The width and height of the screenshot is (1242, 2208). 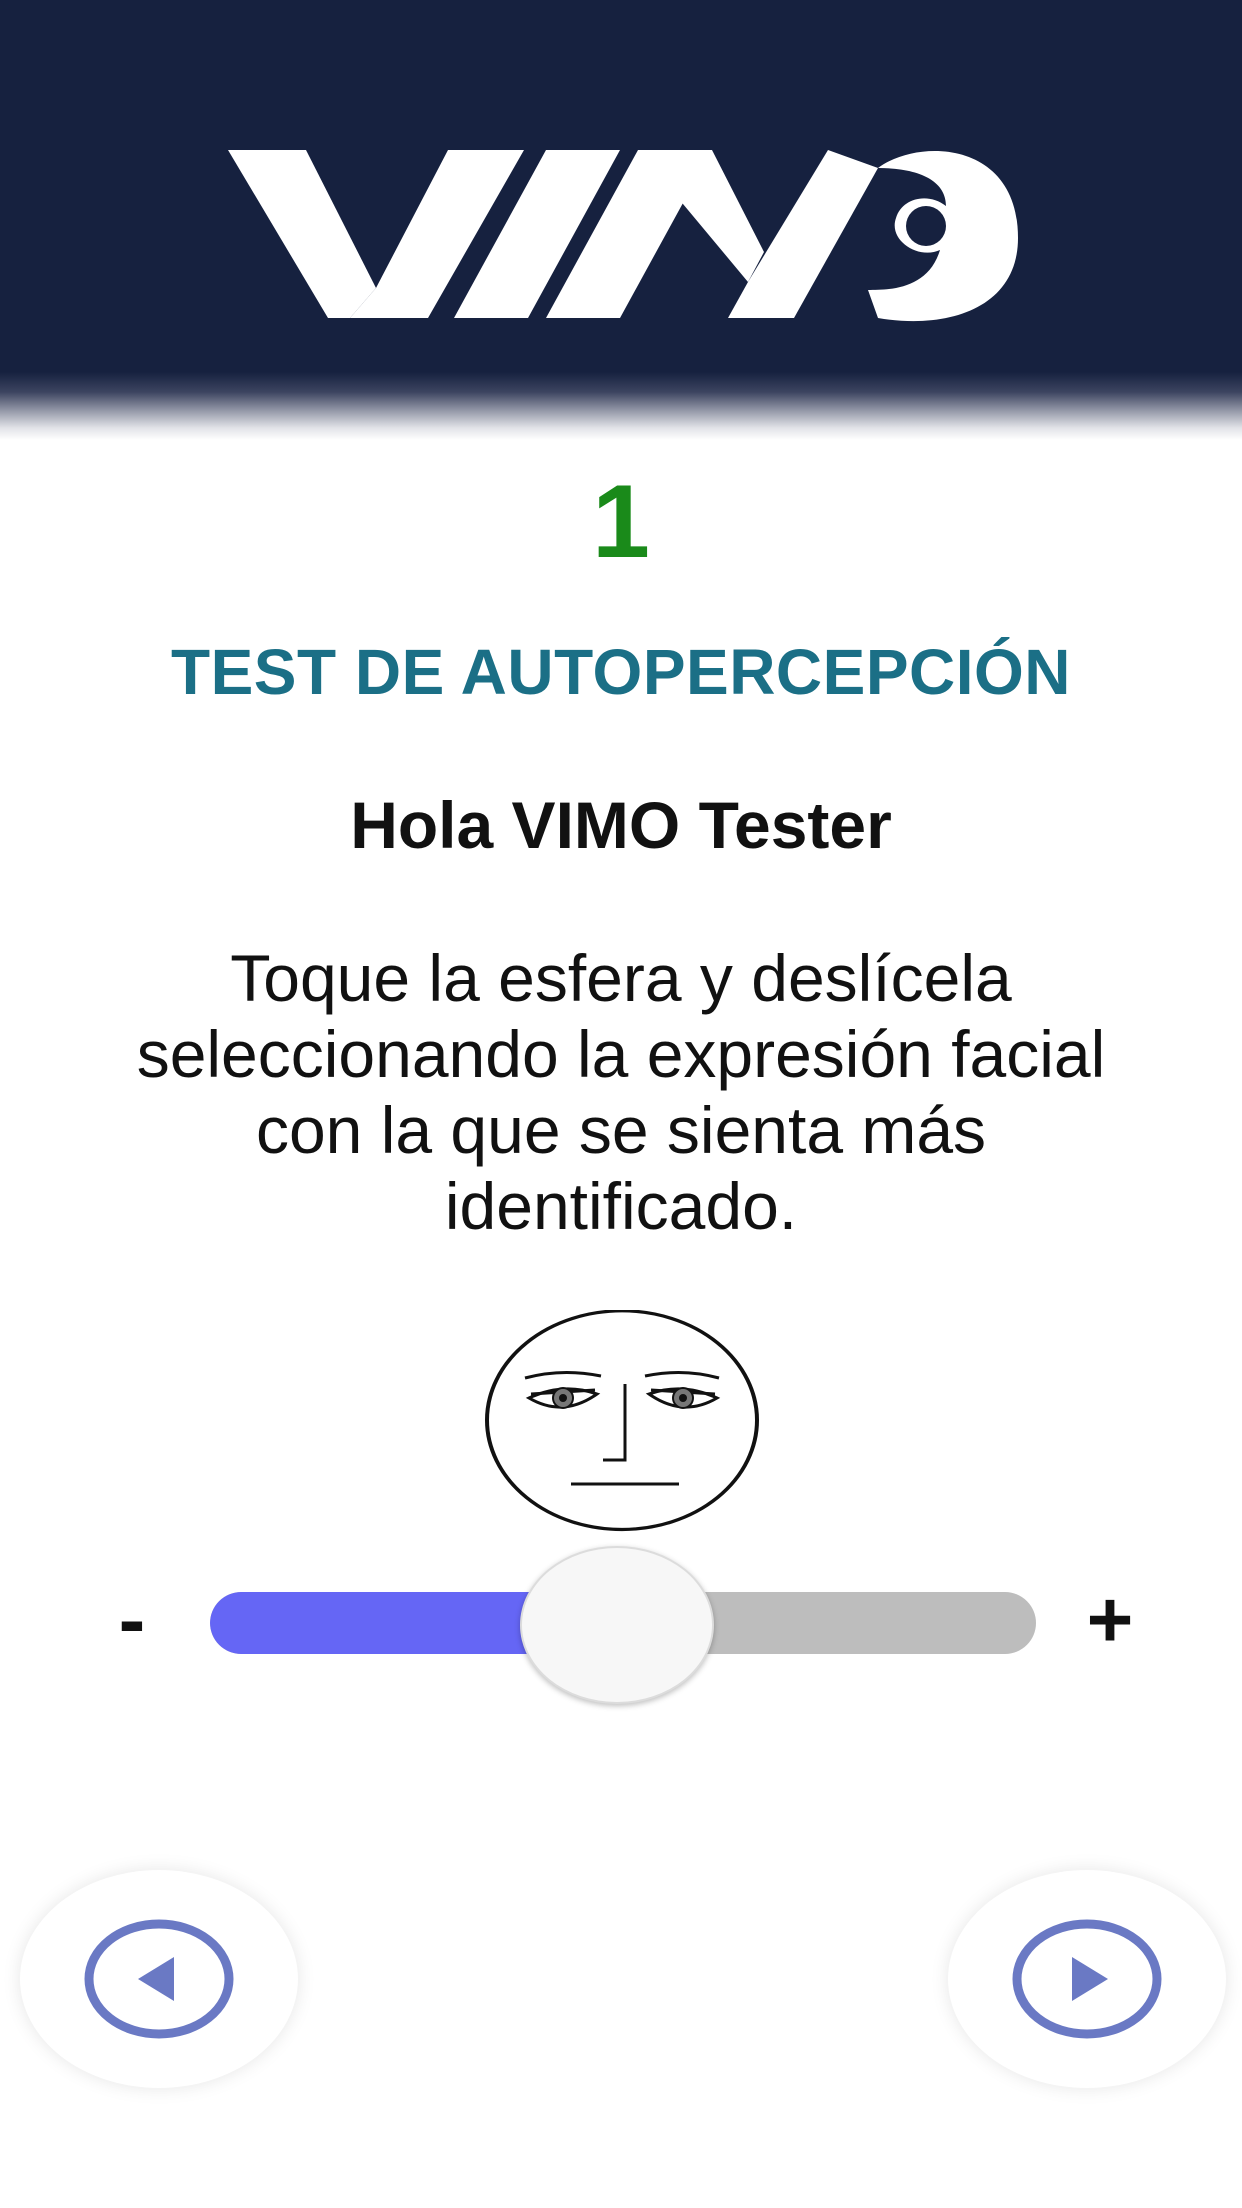 I want to click on neutral-face-icon, so click(x=622, y=1421).